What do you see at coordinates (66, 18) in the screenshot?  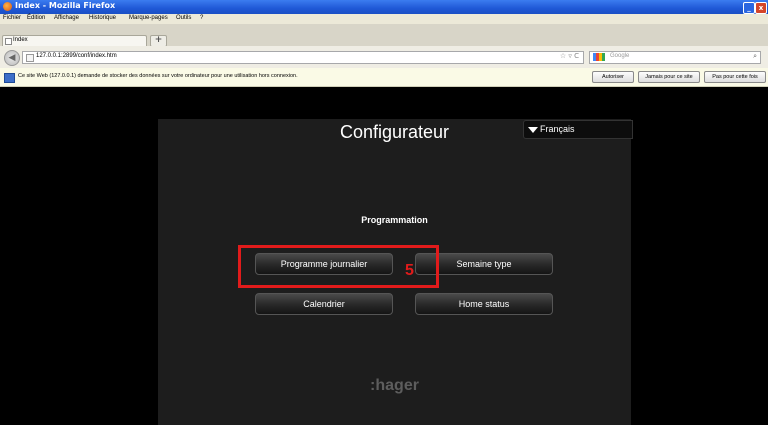 I see `menu-affichage: Affichage` at bounding box center [66, 18].